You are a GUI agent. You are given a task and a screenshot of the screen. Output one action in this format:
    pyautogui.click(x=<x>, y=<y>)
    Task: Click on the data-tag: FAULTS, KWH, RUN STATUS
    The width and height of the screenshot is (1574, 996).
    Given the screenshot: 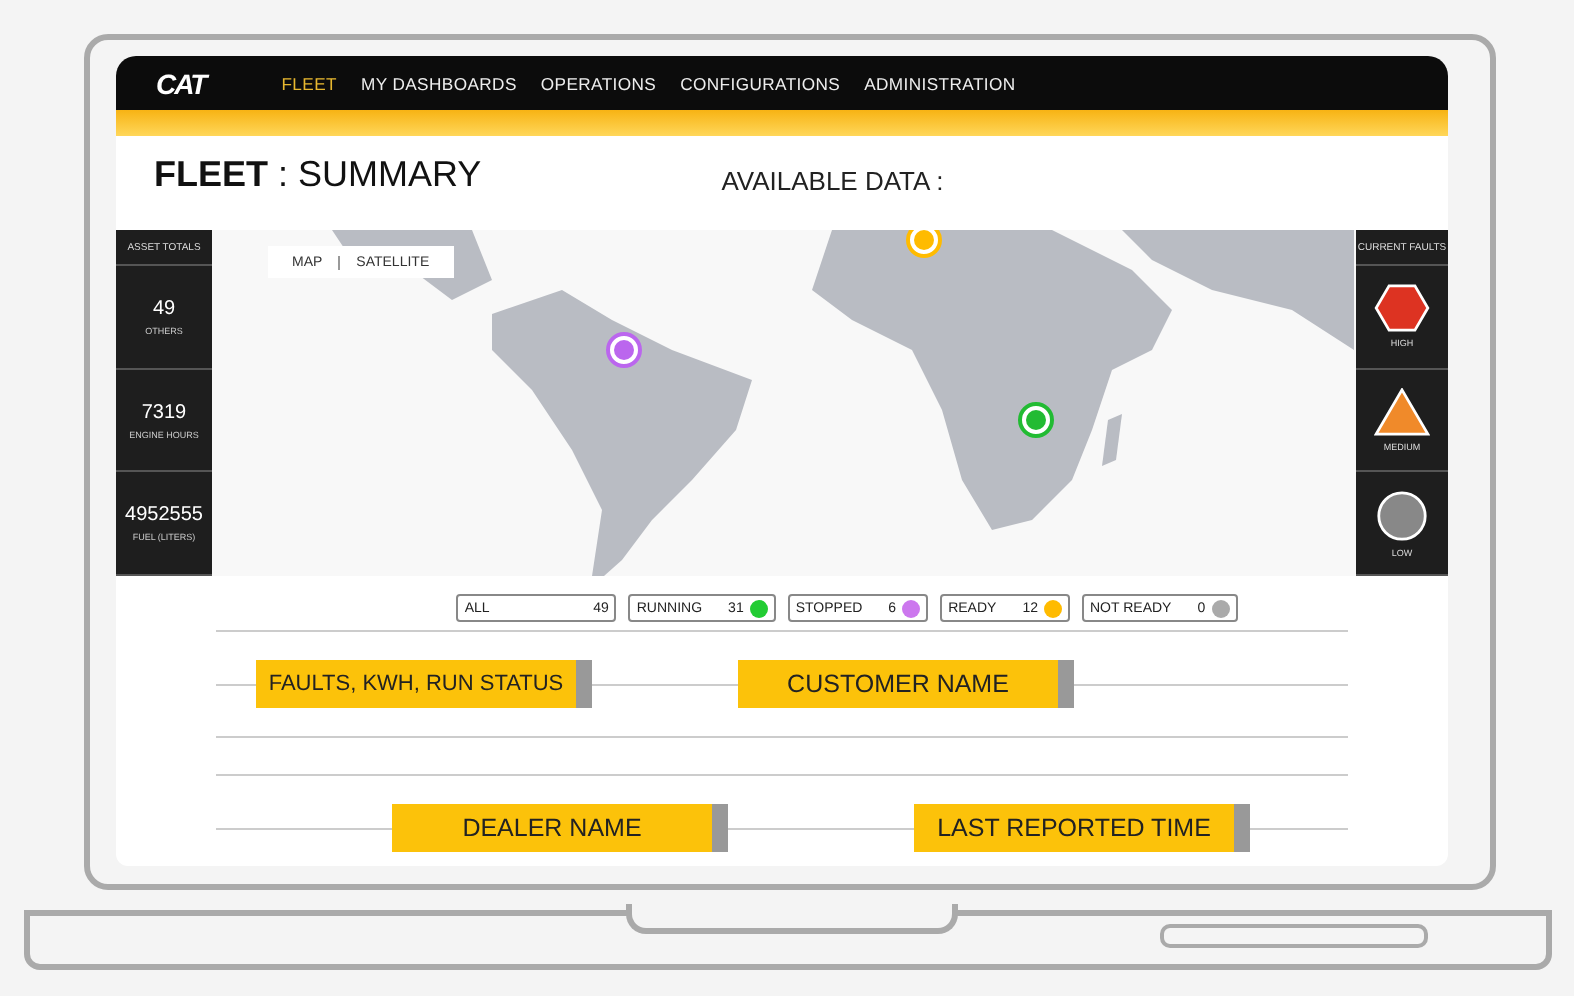 What is the action you would take?
    pyautogui.click(x=424, y=684)
    